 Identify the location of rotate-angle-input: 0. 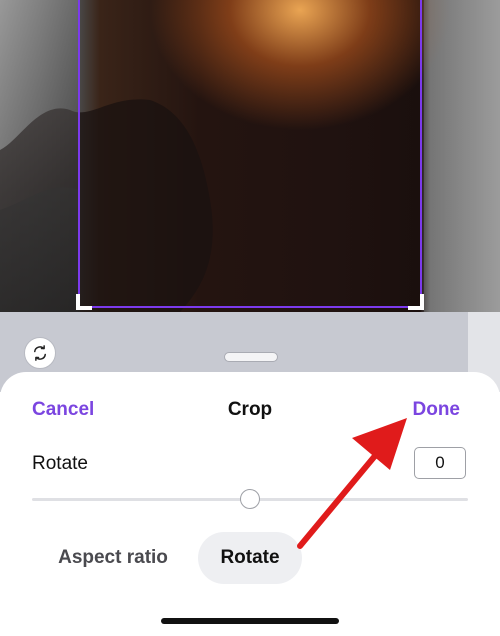
(440, 463).